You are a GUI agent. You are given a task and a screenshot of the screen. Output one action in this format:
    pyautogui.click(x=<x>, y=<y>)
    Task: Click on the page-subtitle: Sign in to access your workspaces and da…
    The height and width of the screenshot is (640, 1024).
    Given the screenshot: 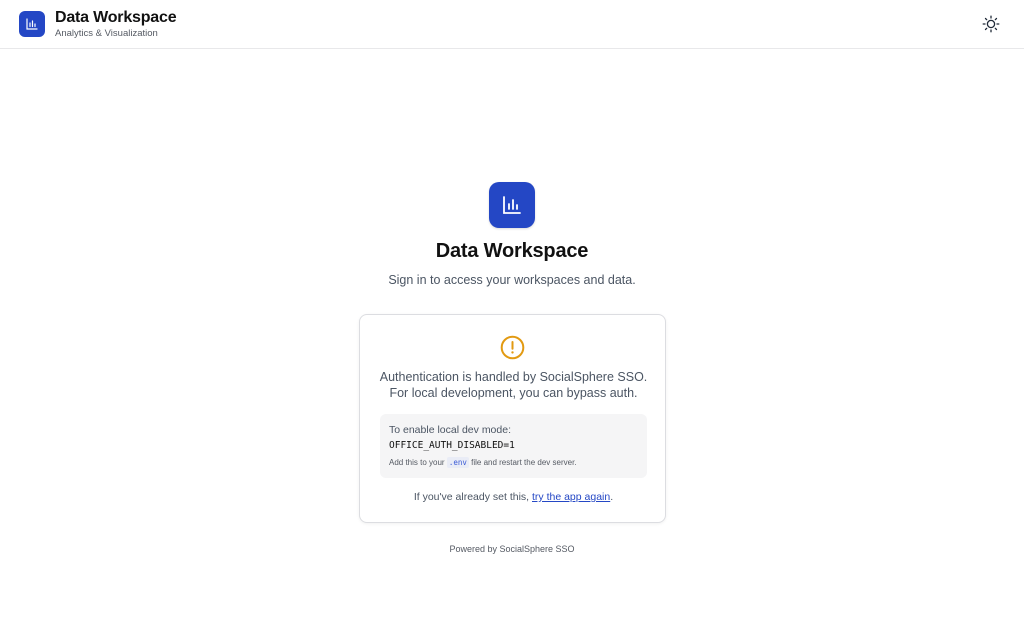 What is the action you would take?
    pyautogui.click(x=512, y=280)
    